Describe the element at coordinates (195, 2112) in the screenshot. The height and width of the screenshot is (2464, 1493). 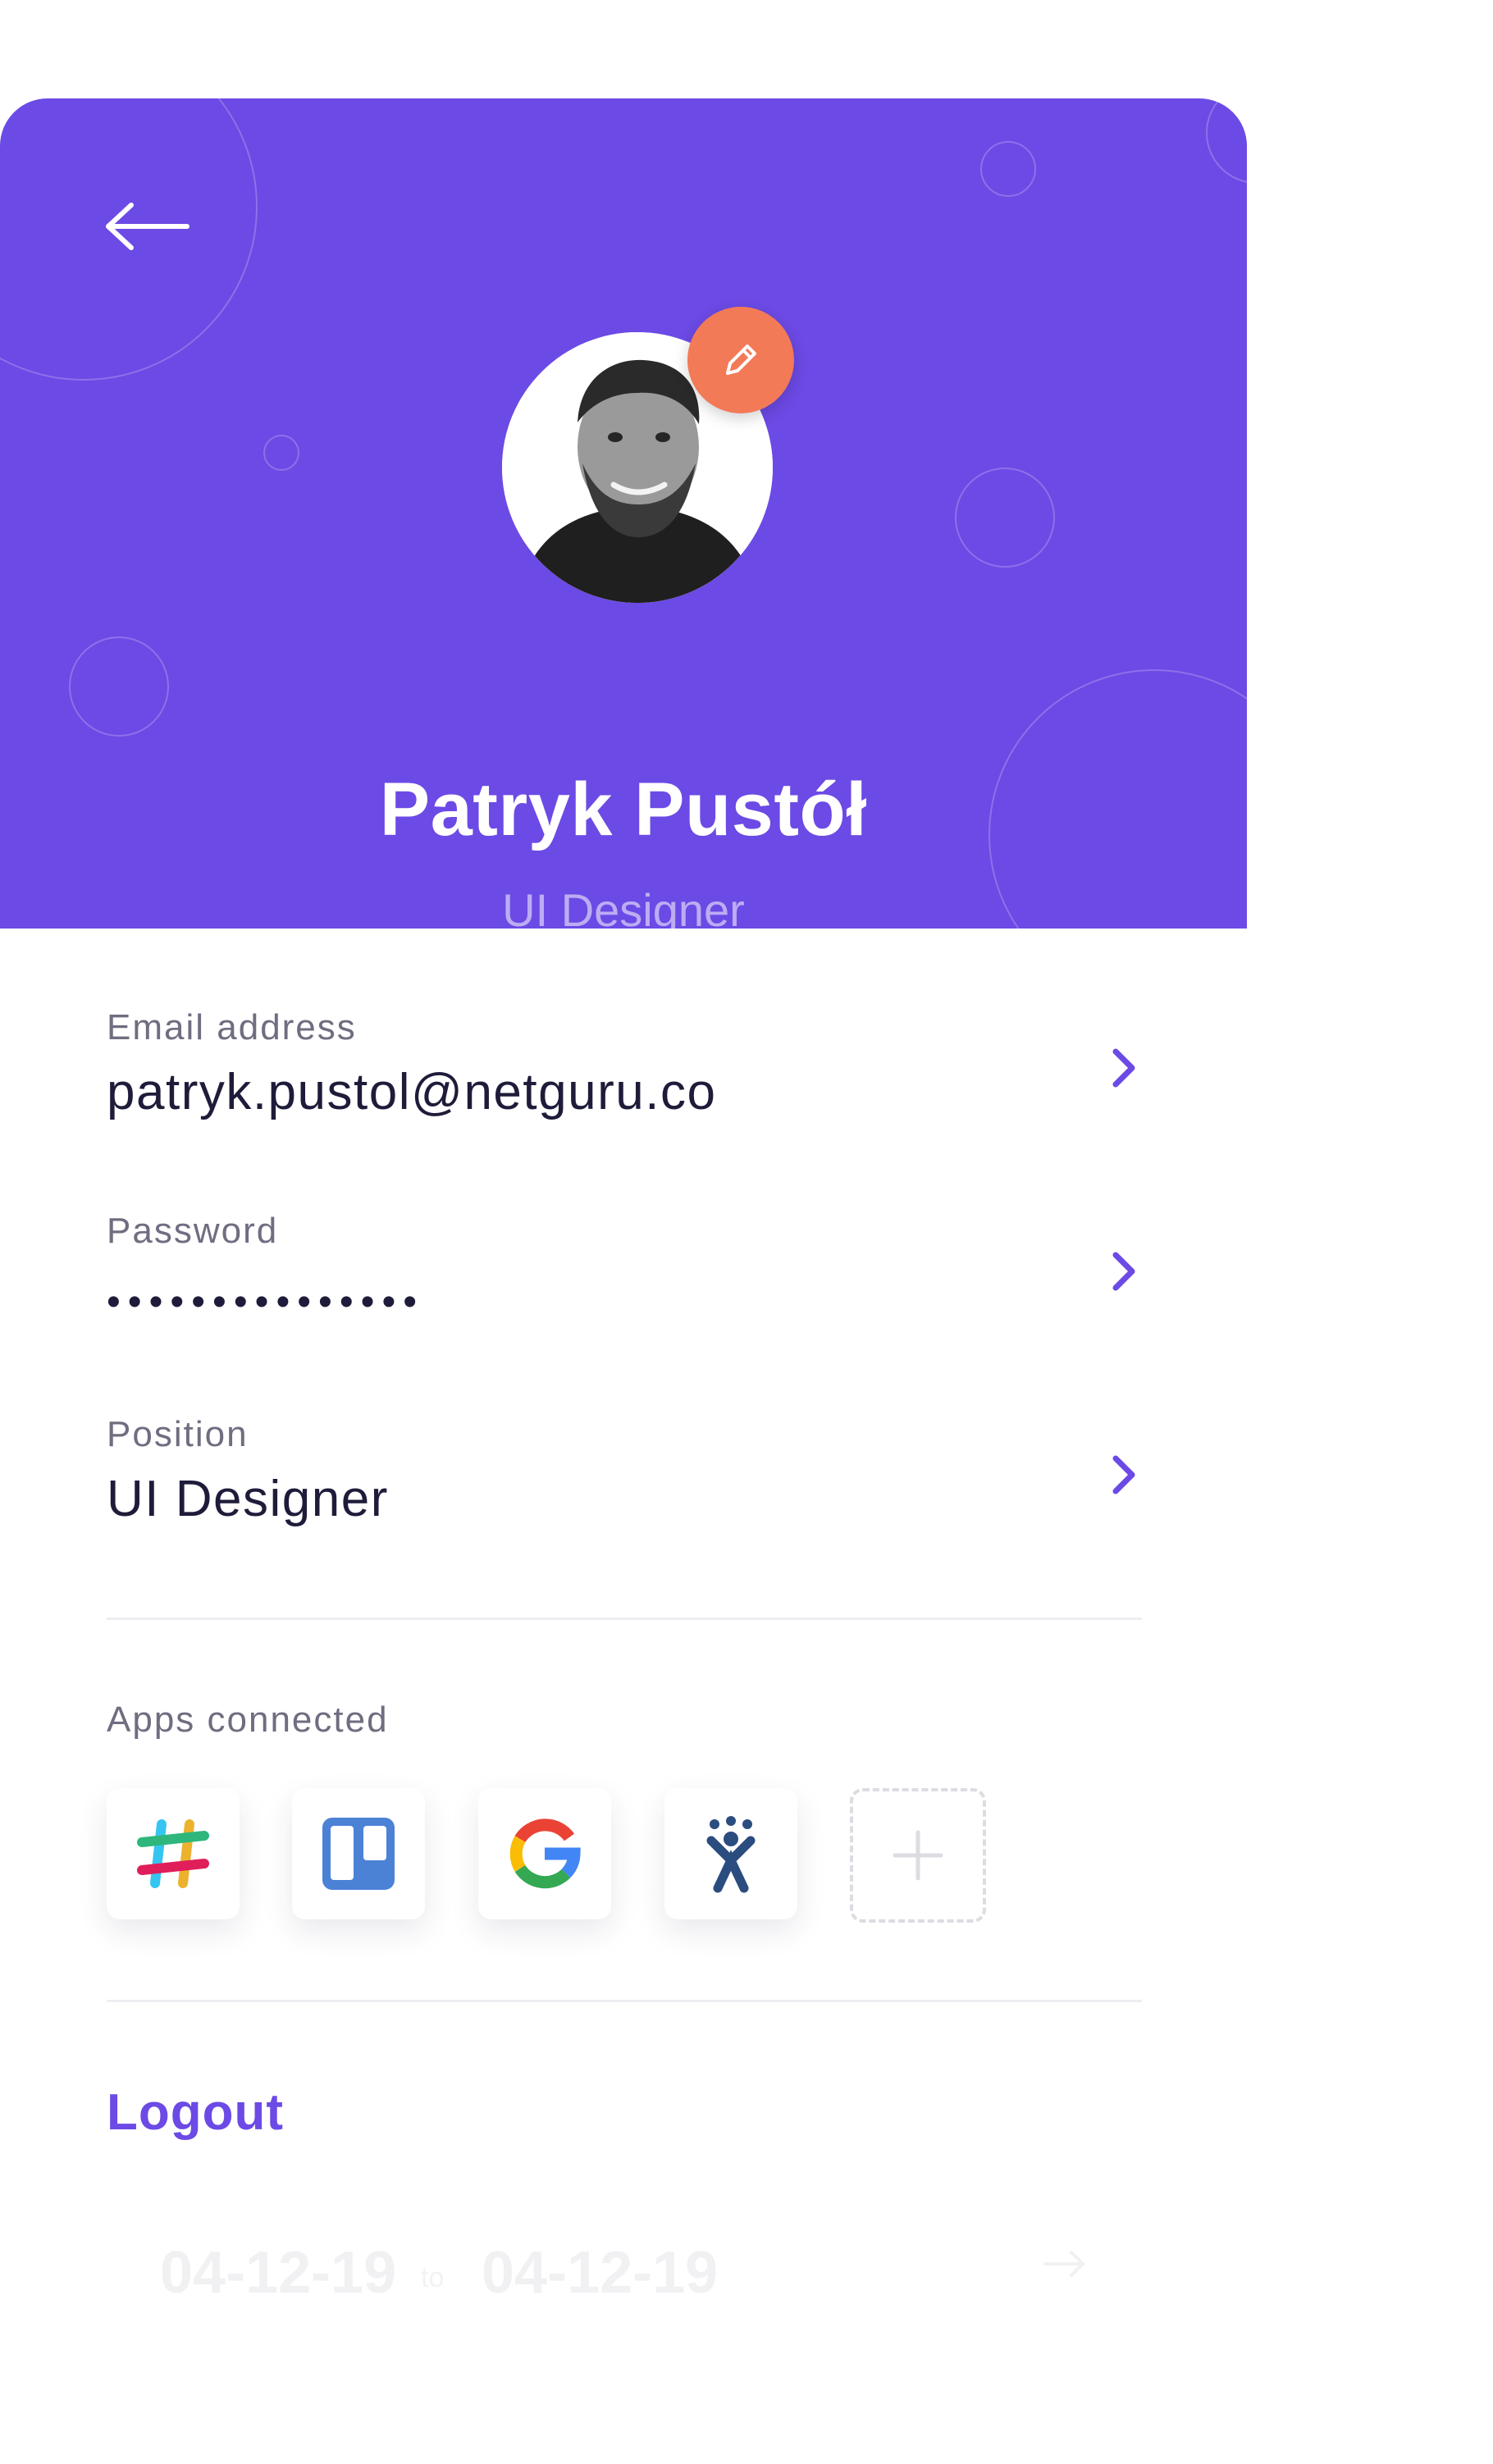
I see `logout-link: Logout` at that location.